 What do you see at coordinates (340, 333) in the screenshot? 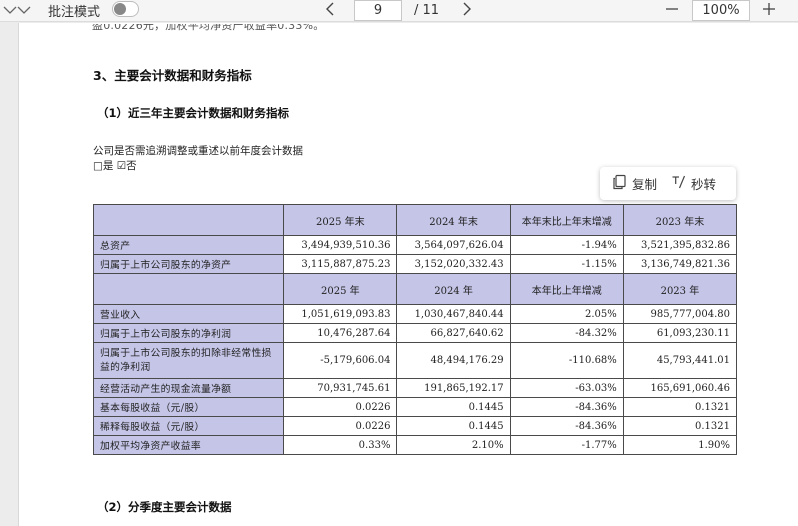
I see `value-cell: 10,476,287.64` at bounding box center [340, 333].